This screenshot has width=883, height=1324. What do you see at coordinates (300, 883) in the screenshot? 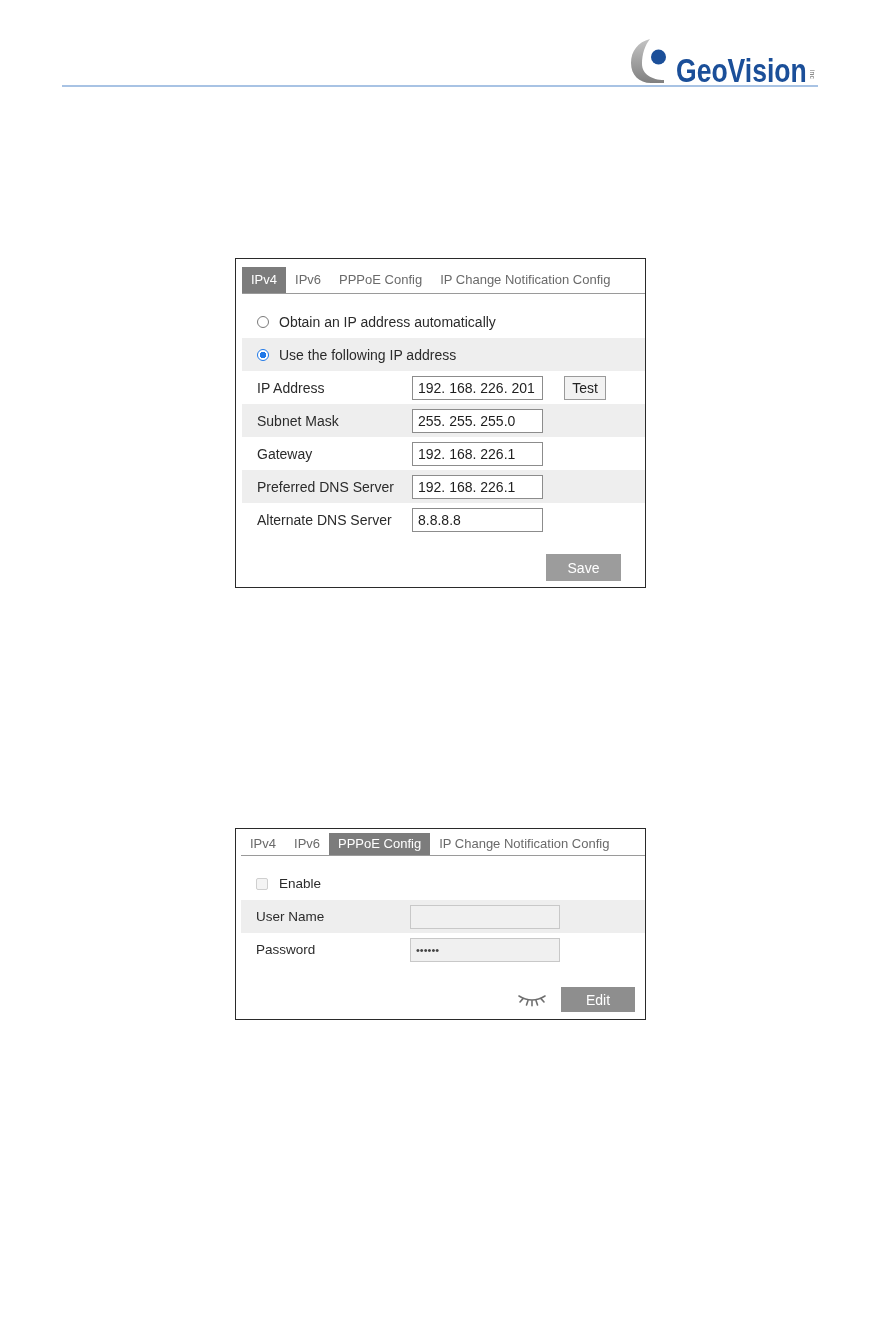
I see `checkbox-label: Enable` at bounding box center [300, 883].